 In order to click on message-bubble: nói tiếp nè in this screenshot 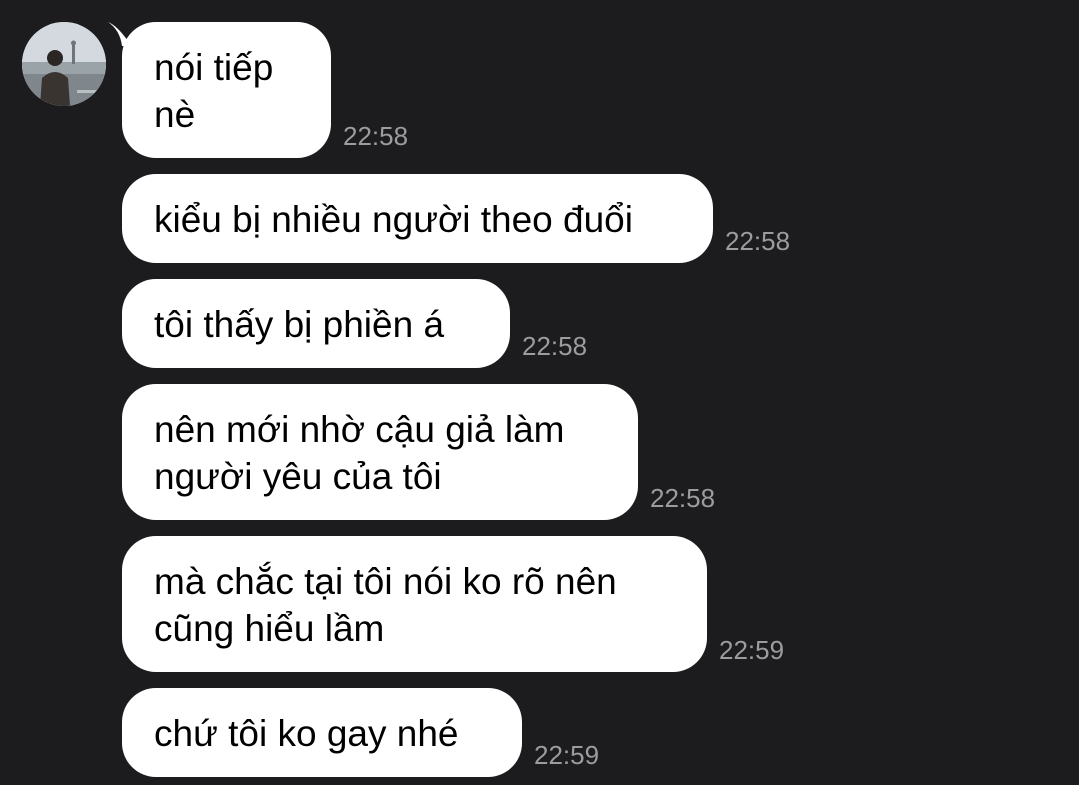, I will do `click(226, 90)`.